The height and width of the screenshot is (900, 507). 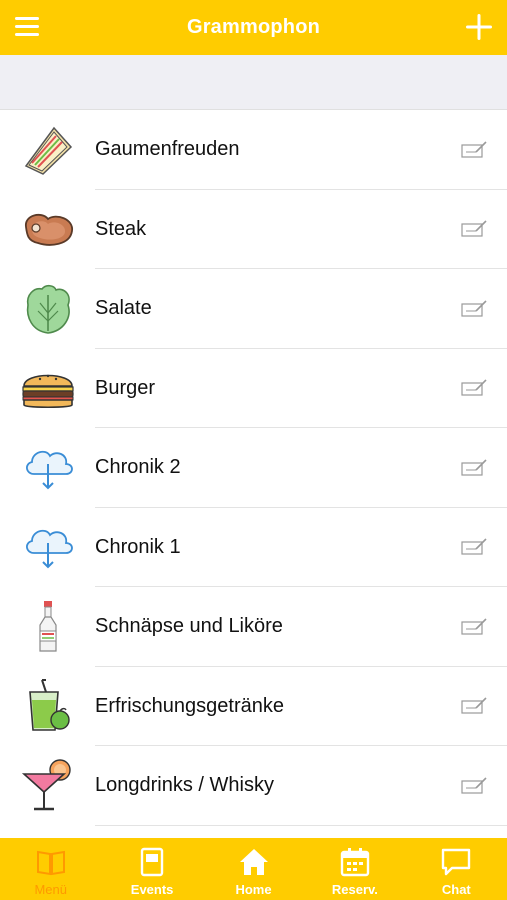 I want to click on liquor-bottle-icon, so click(x=48, y=627).